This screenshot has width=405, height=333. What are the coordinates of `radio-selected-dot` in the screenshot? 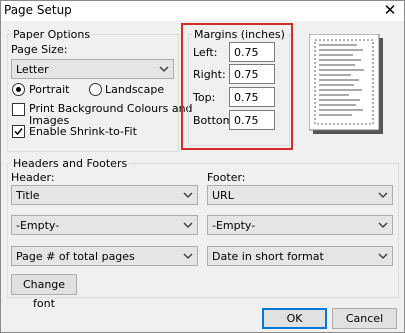 It's located at (18, 89).